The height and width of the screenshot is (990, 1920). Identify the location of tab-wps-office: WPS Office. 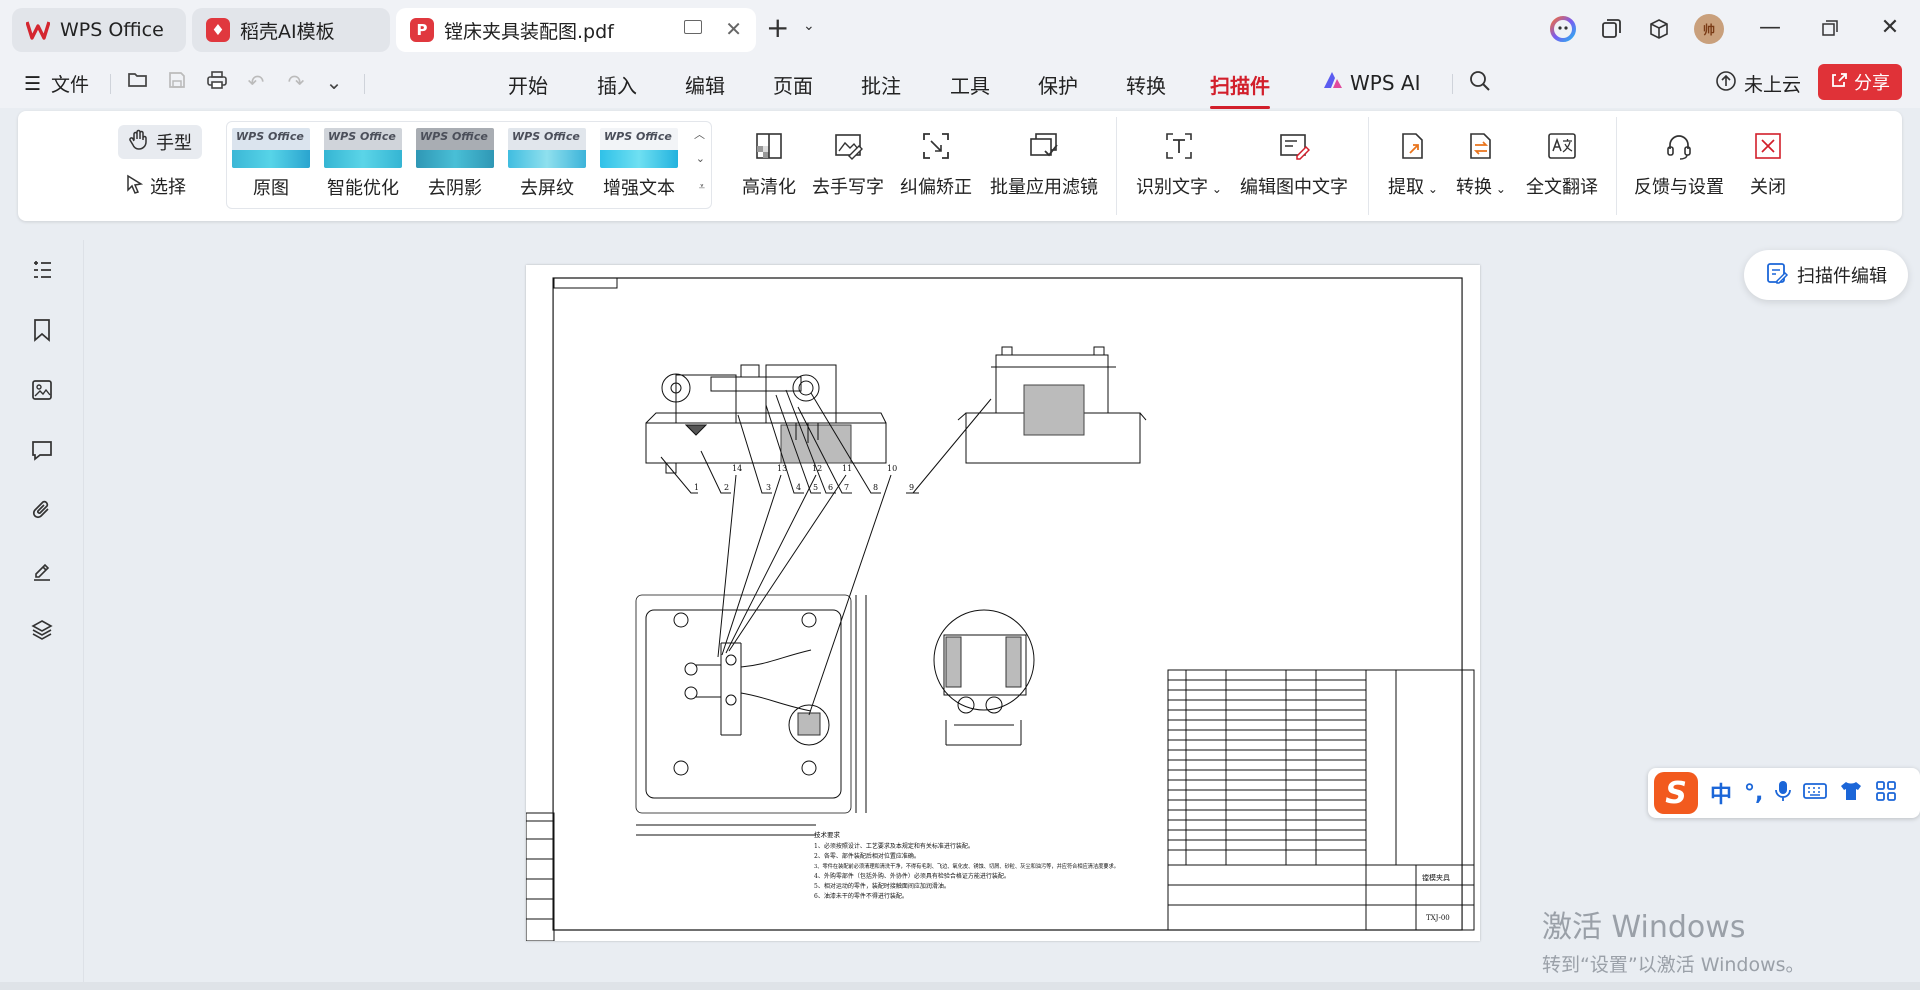
(99, 30).